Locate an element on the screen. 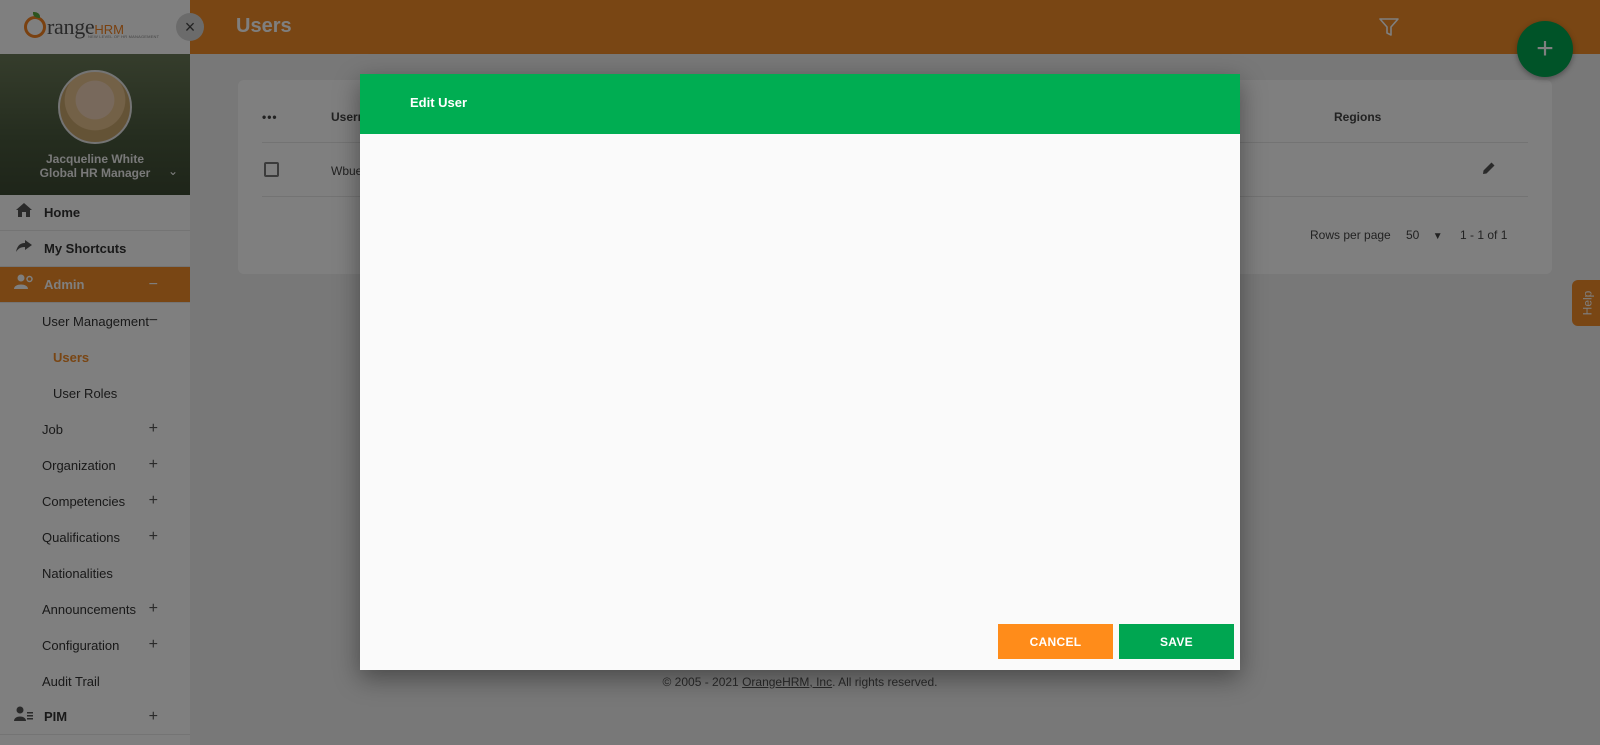 This screenshot has height=745, width=1600. dialog-title: Edit User is located at coordinates (439, 102).